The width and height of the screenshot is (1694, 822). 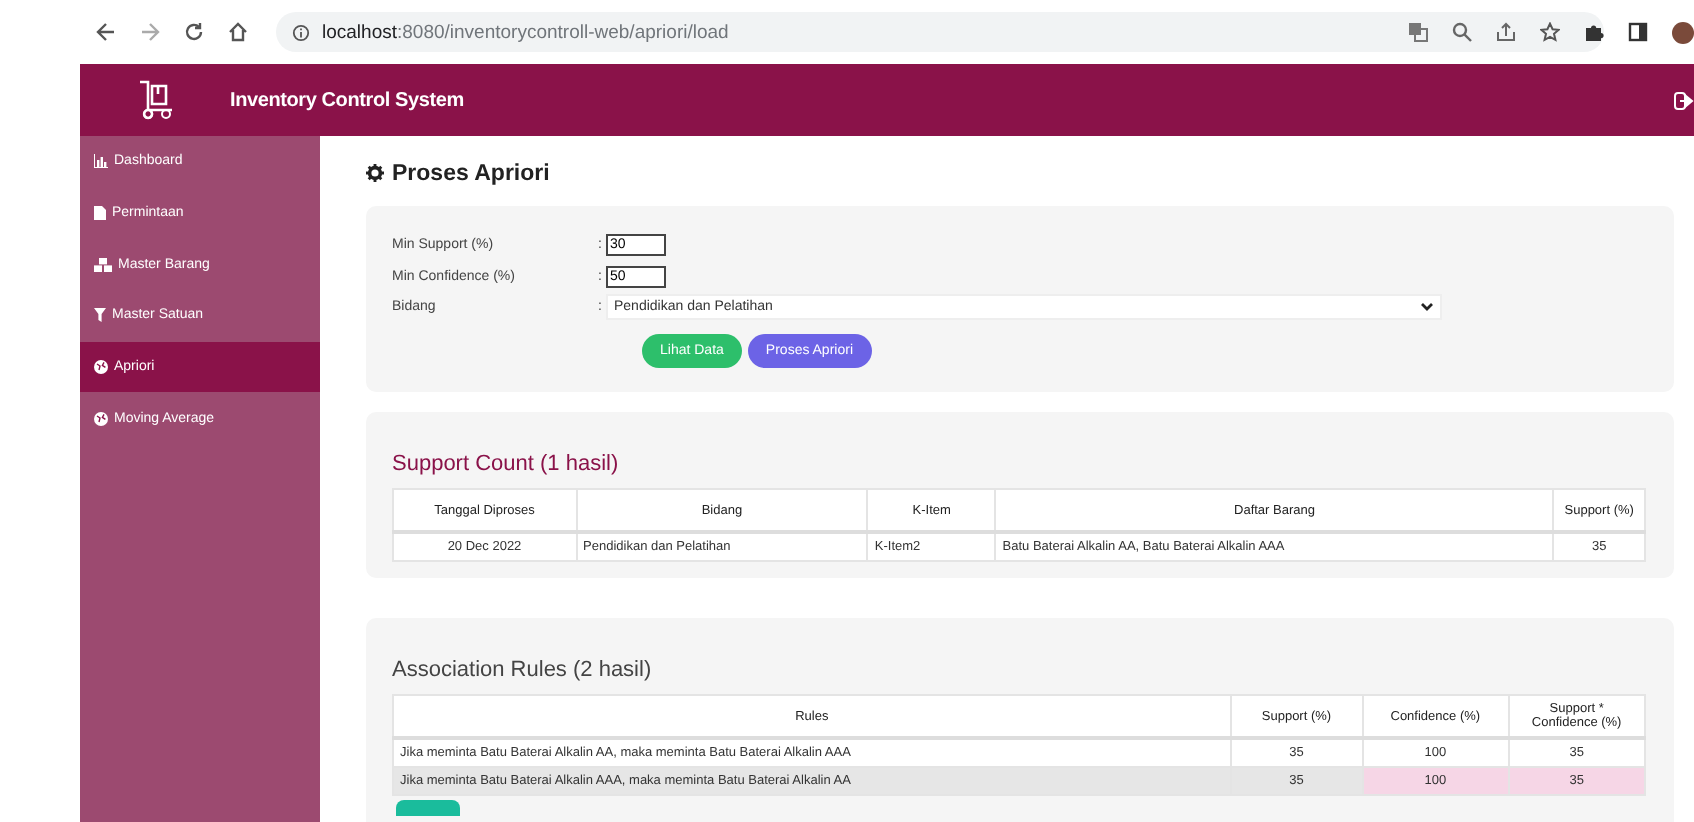 I want to click on star-icon, so click(x=1550, y=32).